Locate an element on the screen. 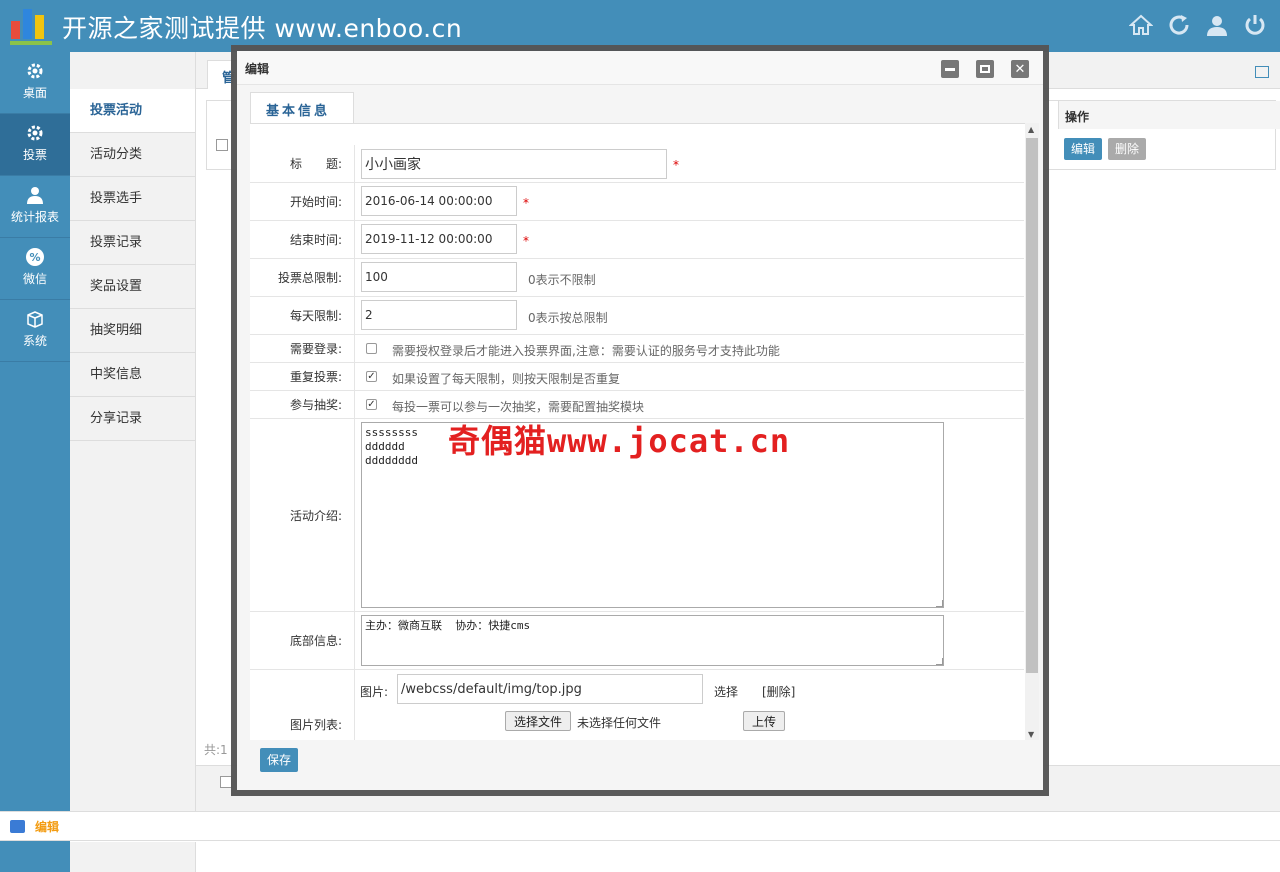  delete-image-link: [删除] is located at coordinates (778, 691).